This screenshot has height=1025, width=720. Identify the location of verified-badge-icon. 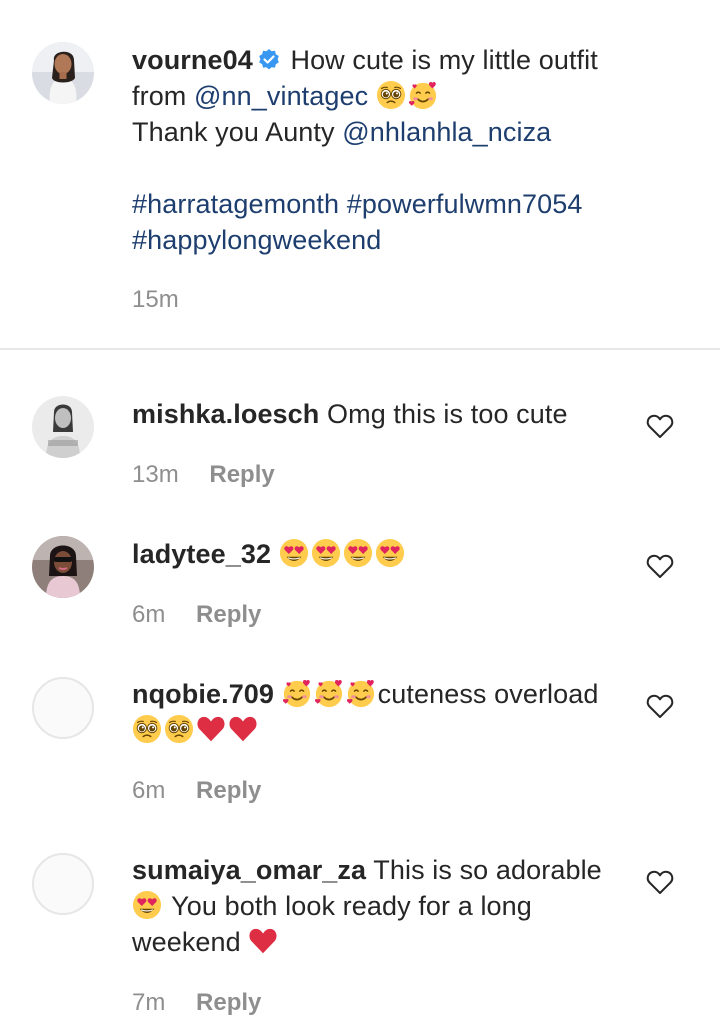
(269, 59).